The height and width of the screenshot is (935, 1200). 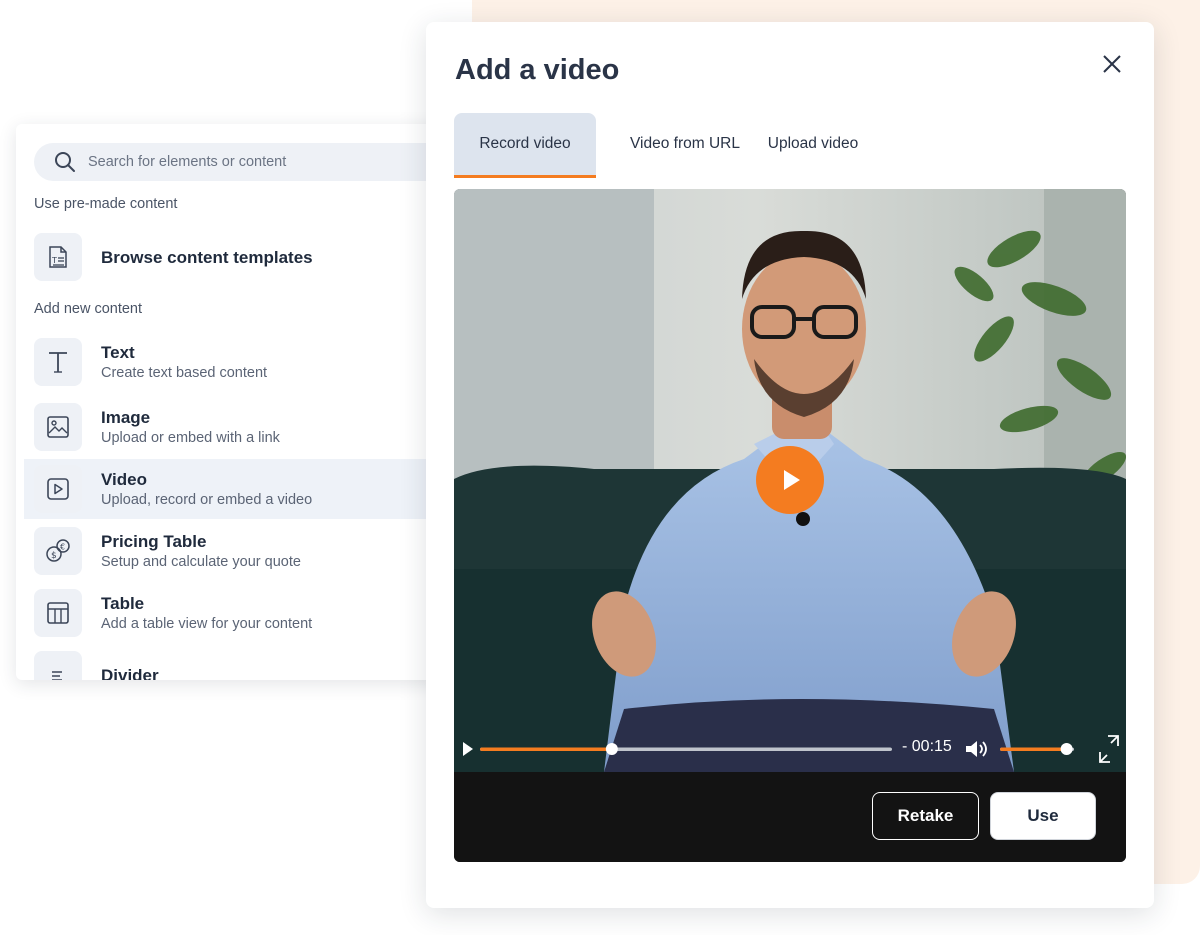 I want to click on close-icon, so click(x=1112, y=64).